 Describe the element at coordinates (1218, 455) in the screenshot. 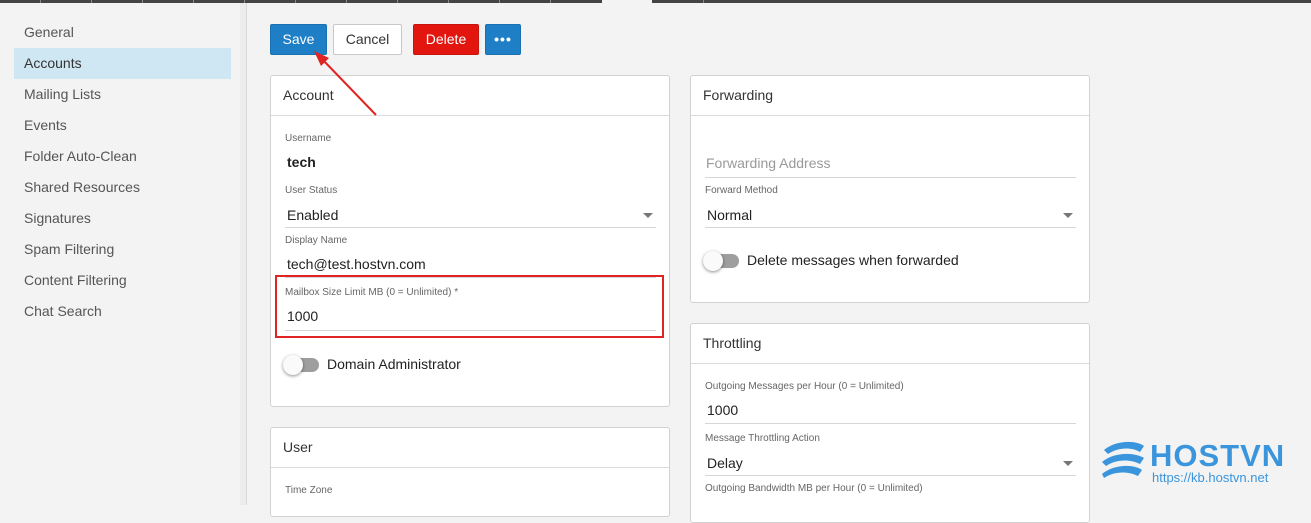

I see `hostvn-brand: HOSTVN` at that location.